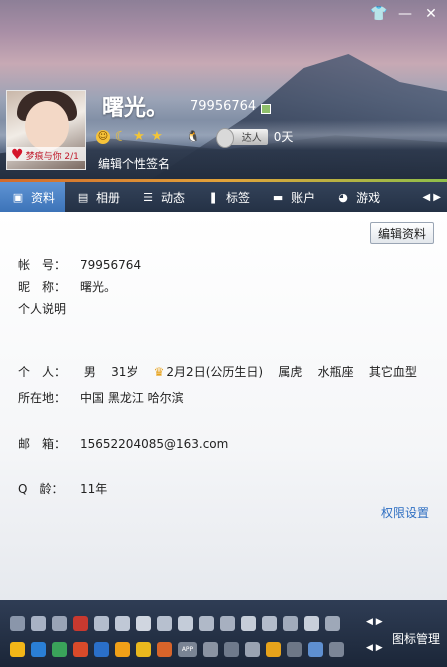 This screenshot has height=667, width=447. Describe the element at coordinates (134, 163) in the screenshot. I see `signature-field: 编辑个性签名` at that location.